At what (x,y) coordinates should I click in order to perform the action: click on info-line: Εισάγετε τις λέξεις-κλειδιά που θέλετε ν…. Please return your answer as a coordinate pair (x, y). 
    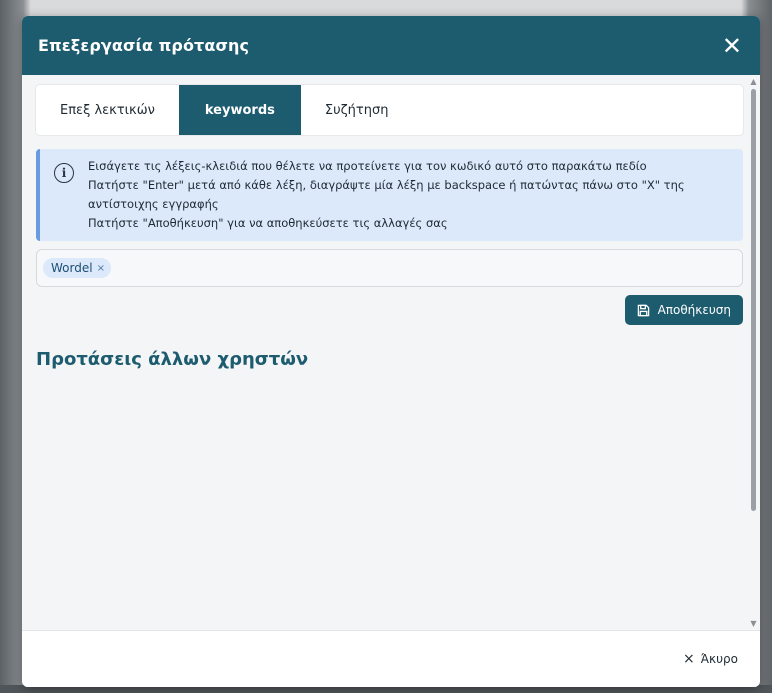
    Looking at the image, I should click on (367, 166).